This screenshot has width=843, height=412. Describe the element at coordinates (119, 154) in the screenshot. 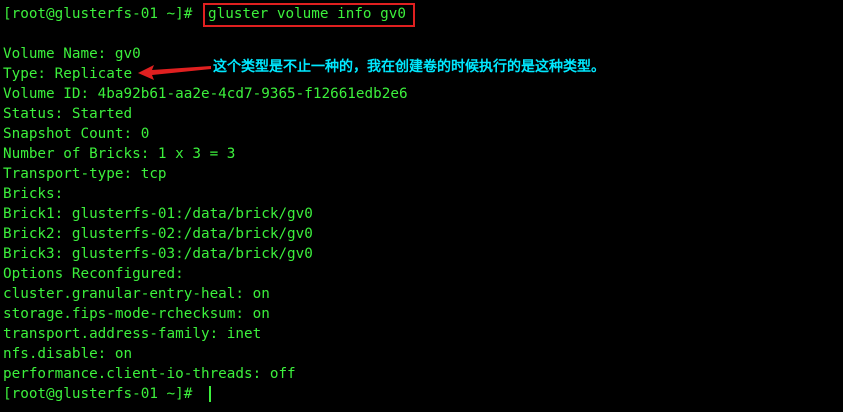

I see `output-line-number-of-bricks: Number of Bricks: 1 x 3 = 3` at that location.